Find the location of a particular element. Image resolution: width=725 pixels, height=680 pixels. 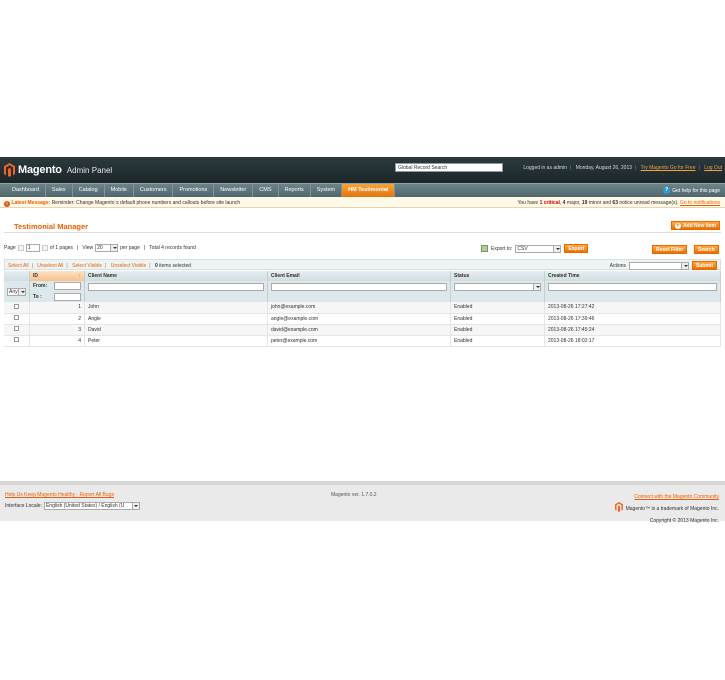

try-magento-go-link: Try Magento Go for Free is located at coordinates (668, 168).